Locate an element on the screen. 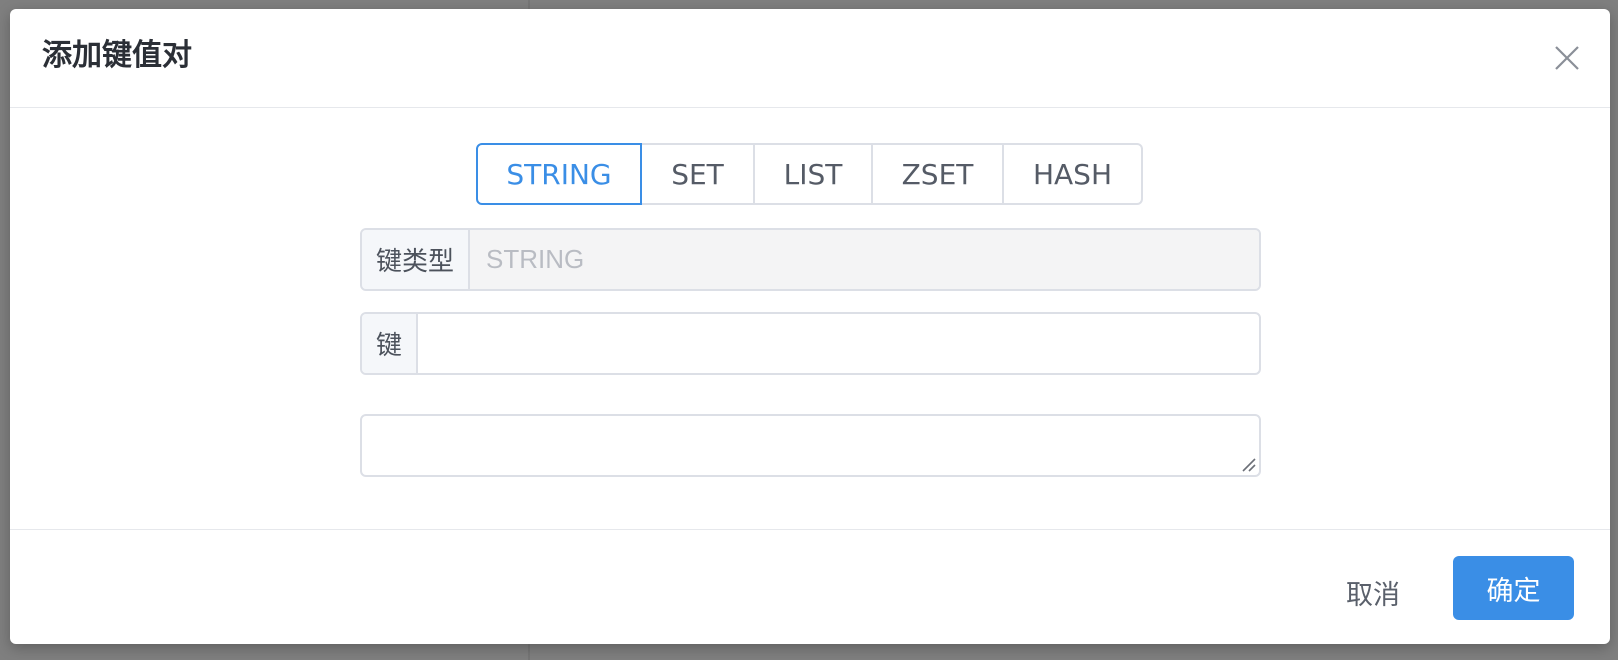 The image size is (1618, 660). tab-list: LIST is located at coordinates (814, 174).